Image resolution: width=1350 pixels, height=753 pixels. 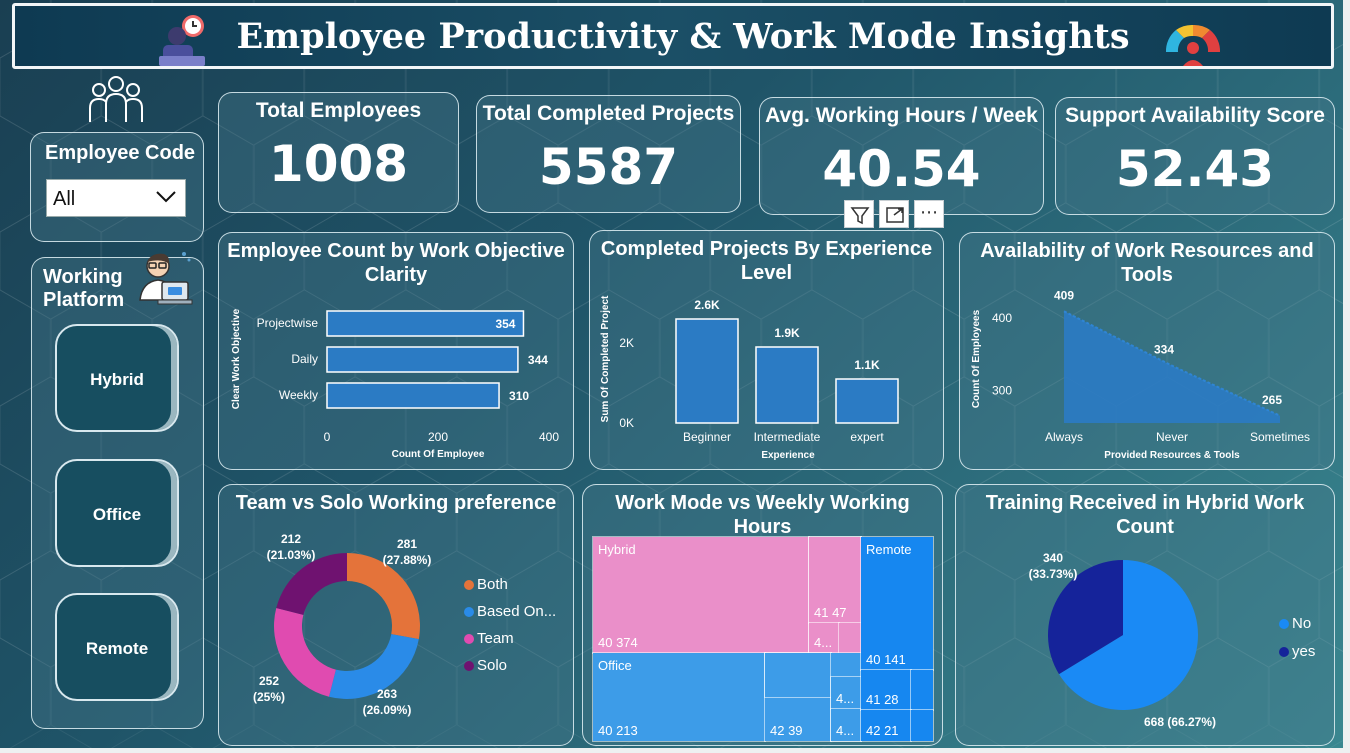 What do you see at coordinates (787, 437) in the screenshot?
I see `x-tick-label: Intermediate` at bounding box center [787, 437].